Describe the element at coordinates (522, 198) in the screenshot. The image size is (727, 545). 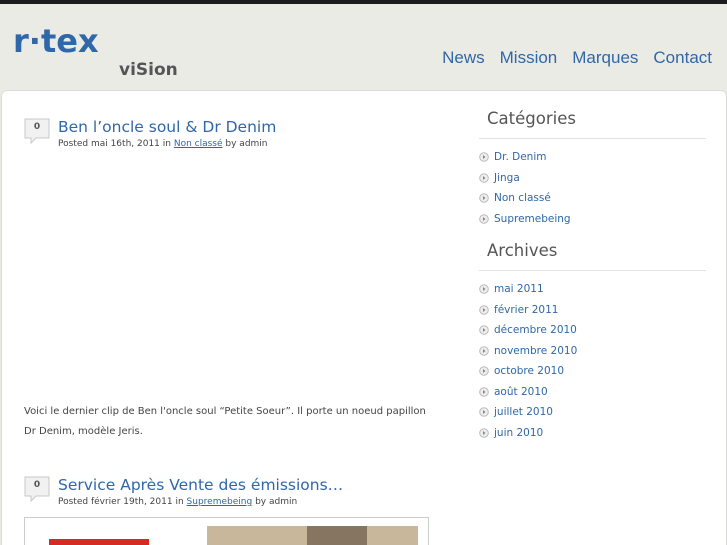
I see `category-label: Non classé` at that location.